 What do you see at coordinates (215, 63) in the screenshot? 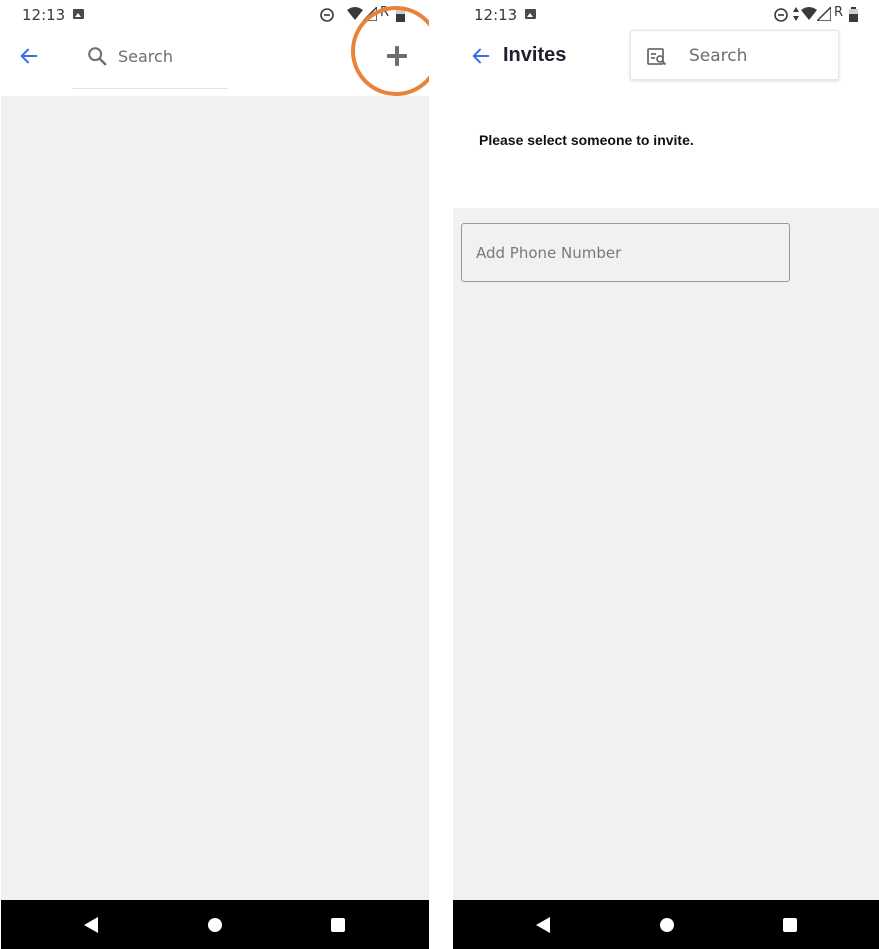
I see `app-bar: Search` at bounding box center [215, 63].